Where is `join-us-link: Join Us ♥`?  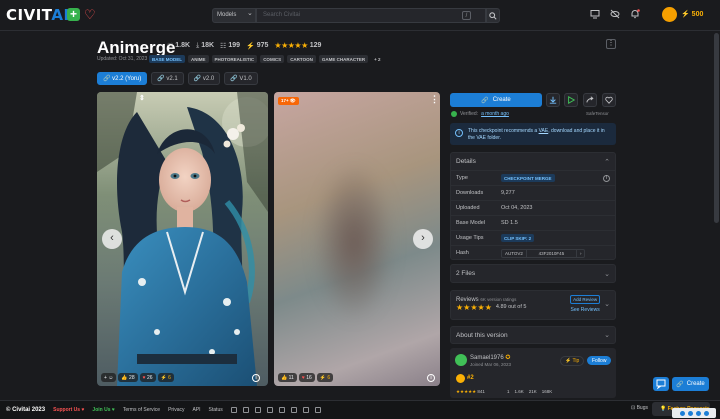
join-us-link: Join Us ♥ is located at coordinates (103, 410).